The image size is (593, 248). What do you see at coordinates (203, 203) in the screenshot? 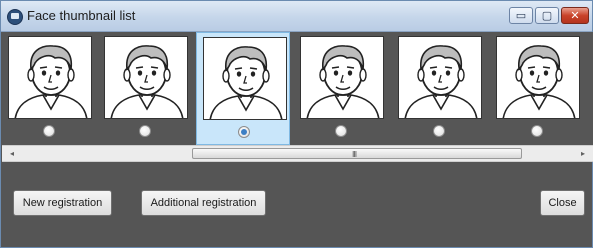
I see `additional-registration-button: Additional registration` at bounding box center [203, 203].